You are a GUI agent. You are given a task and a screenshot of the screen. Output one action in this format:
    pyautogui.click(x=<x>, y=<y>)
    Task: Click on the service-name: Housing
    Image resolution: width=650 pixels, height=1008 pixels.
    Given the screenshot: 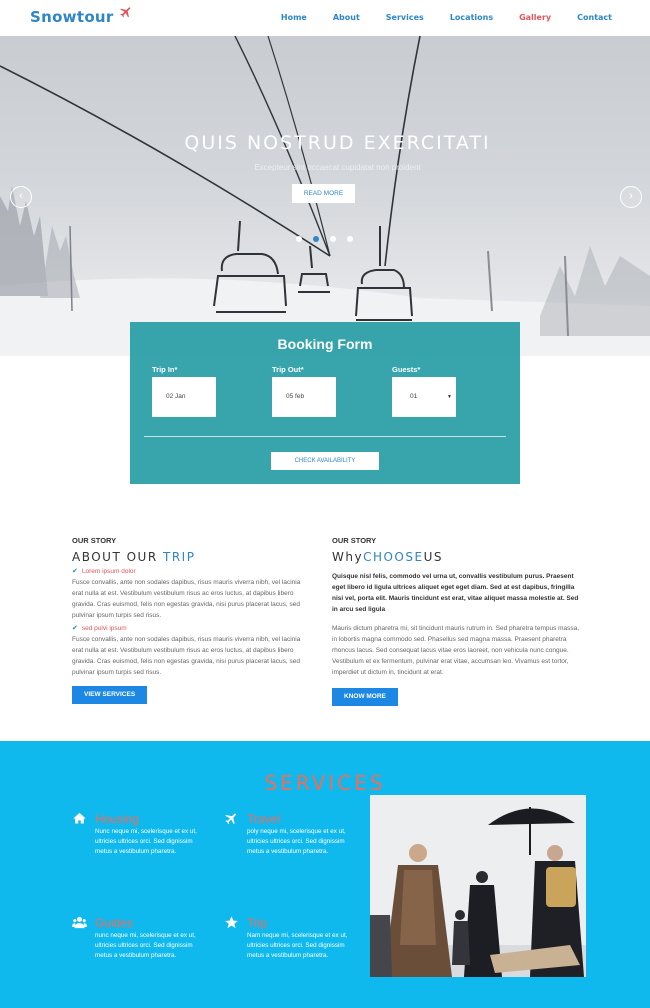 What is the action you would take?
    pyautogui.click(x=117, y=818)
    